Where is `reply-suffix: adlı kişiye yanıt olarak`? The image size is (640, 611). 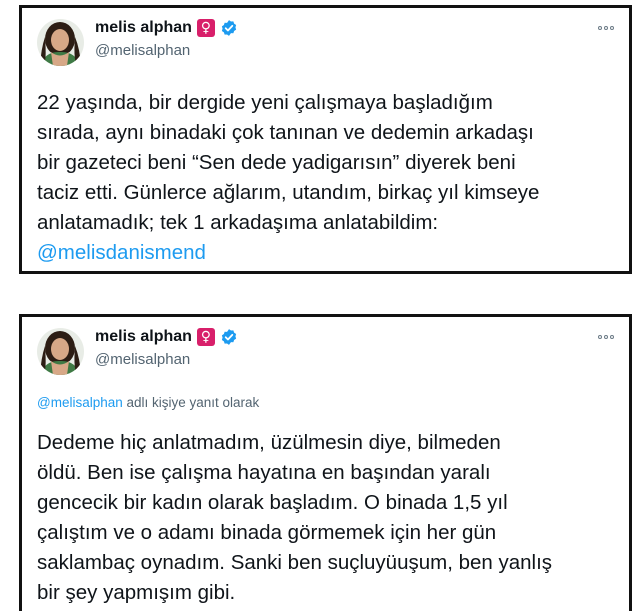 reply-suffix: adlı kişiye yanıt olarak is located at coordinates (191, 402).